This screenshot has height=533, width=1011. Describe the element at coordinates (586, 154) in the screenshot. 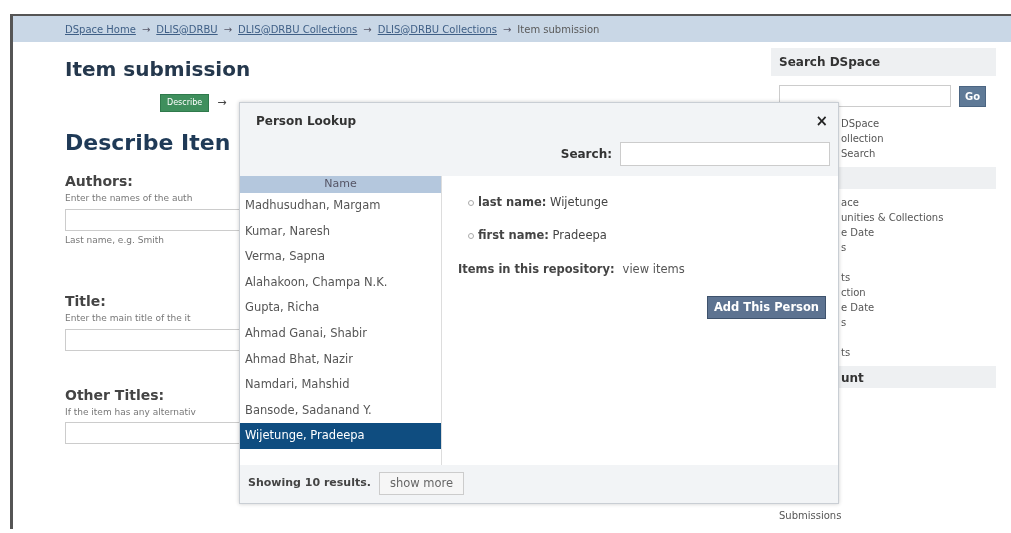

I see `search-label: Search:` at that location.